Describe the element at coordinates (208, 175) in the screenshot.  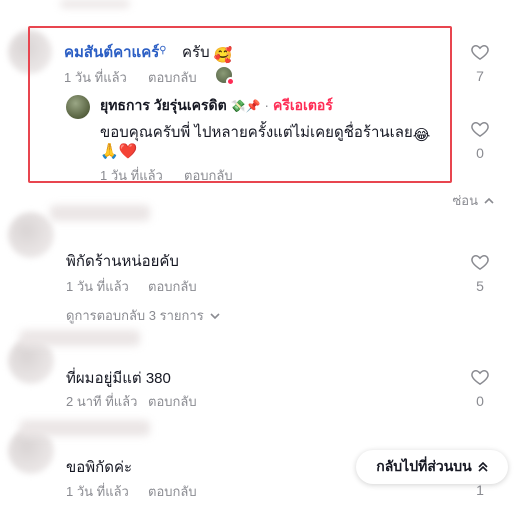
I see `reply-reply-button: ตอบกลับ` at that location.